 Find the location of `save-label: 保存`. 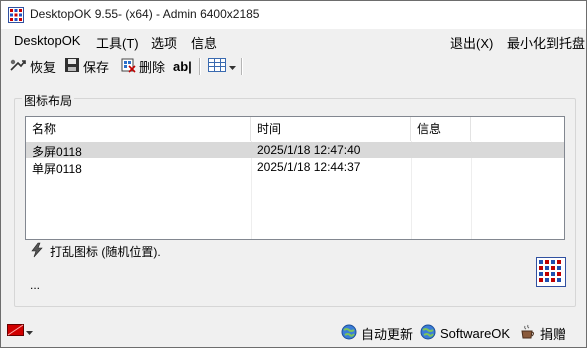

save-label: 保存 is located at coordinates (96, 67).